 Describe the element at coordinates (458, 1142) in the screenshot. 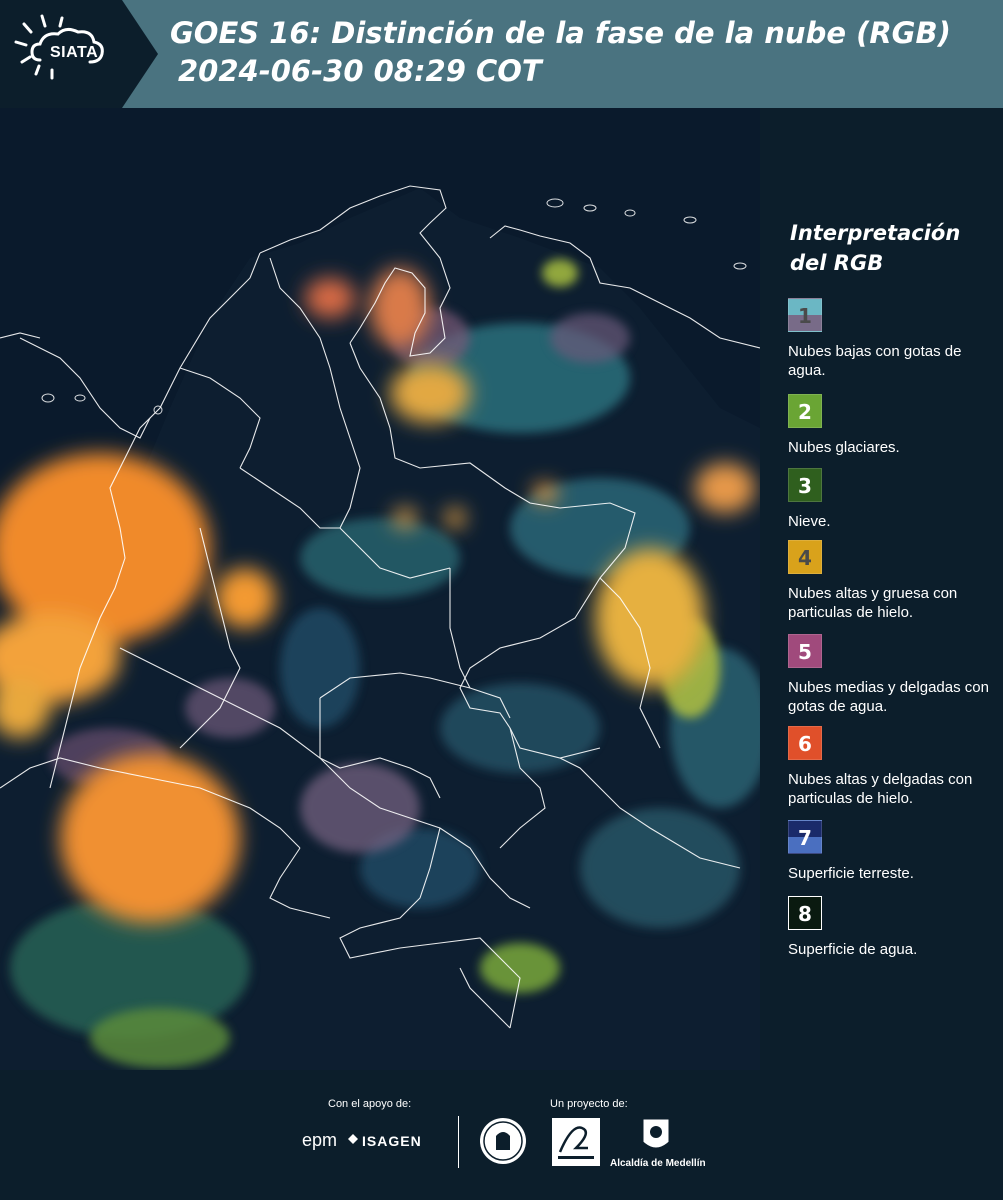

I see `footer-divider` at that location.